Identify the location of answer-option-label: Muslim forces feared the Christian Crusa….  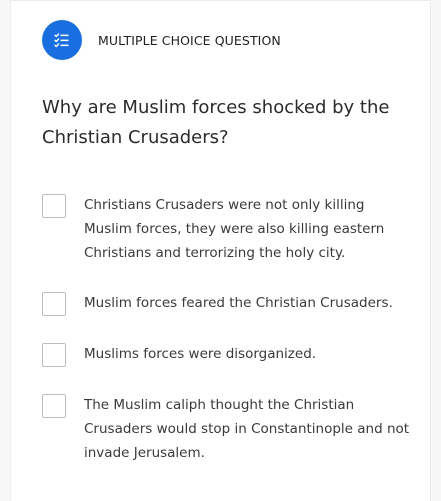
(238, 303).